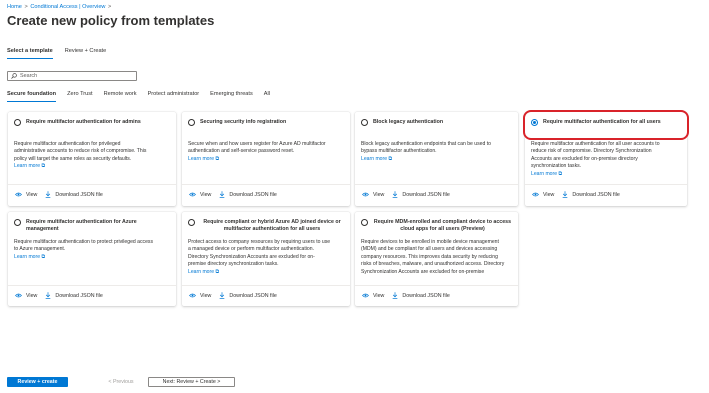 The height and width of the screenshot is (393, 709). I want to click on card-title-line: multifactor authentication for all users, so click(272, 229).